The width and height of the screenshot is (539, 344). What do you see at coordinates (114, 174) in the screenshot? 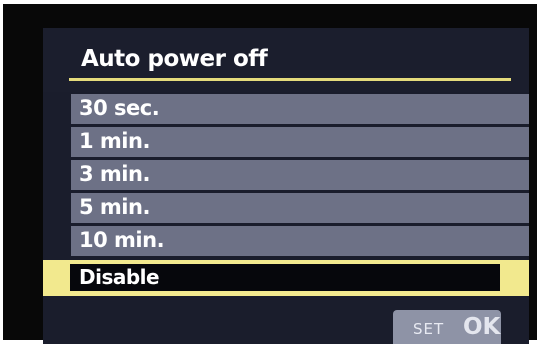
I see `option-label: 3 min.` at bounding box center [114, 174].